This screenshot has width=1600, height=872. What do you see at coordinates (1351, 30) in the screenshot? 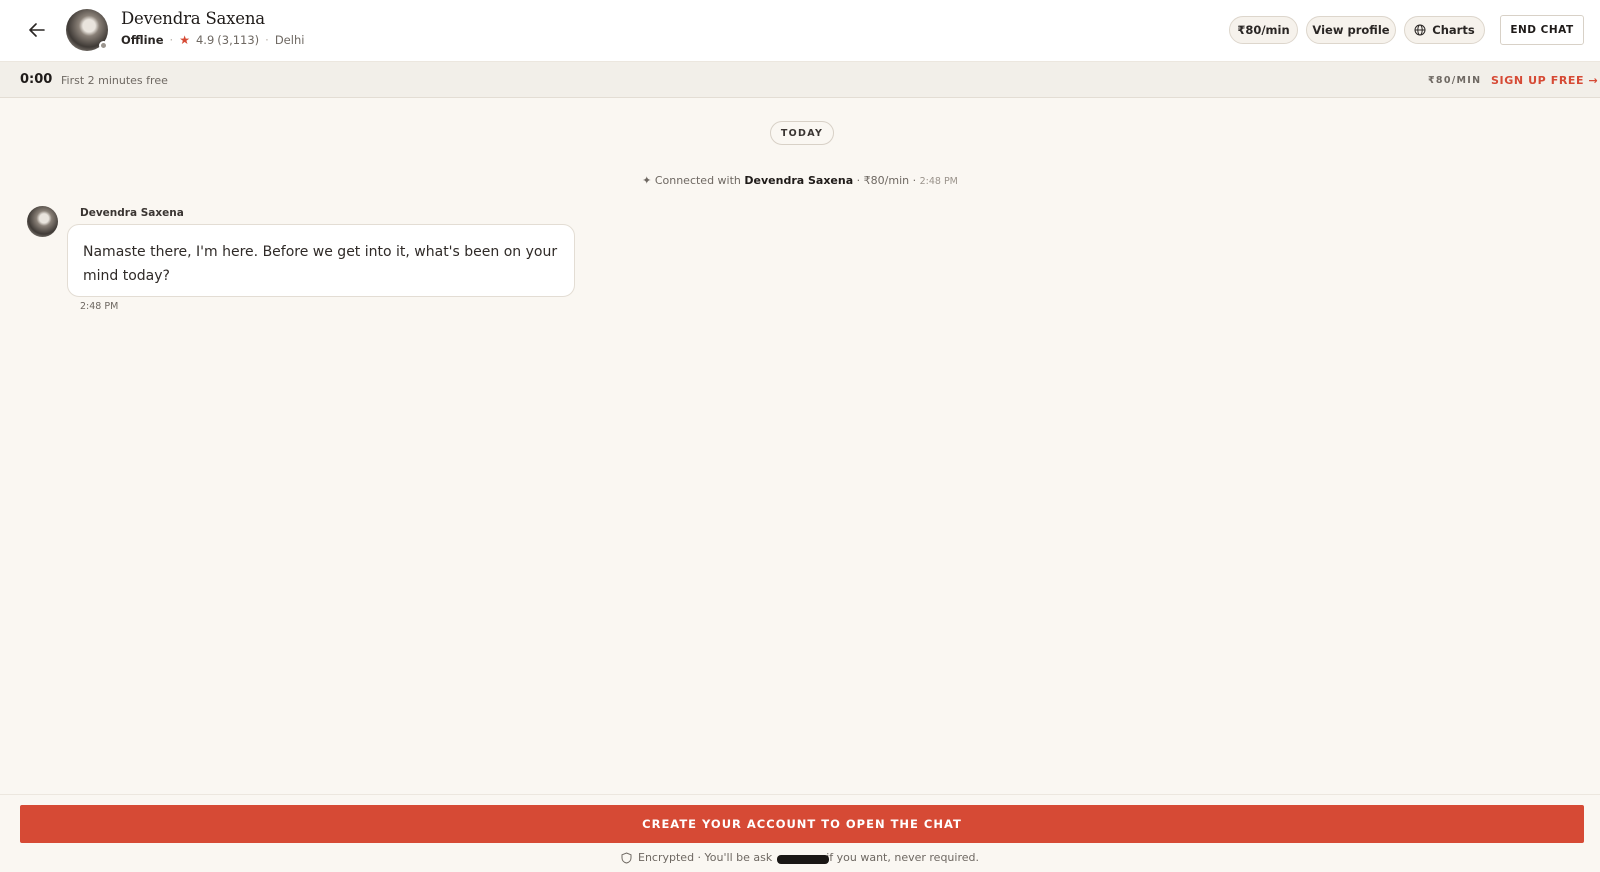
I see `view-profile-button: View profile` at bounding box center [1351, 30].